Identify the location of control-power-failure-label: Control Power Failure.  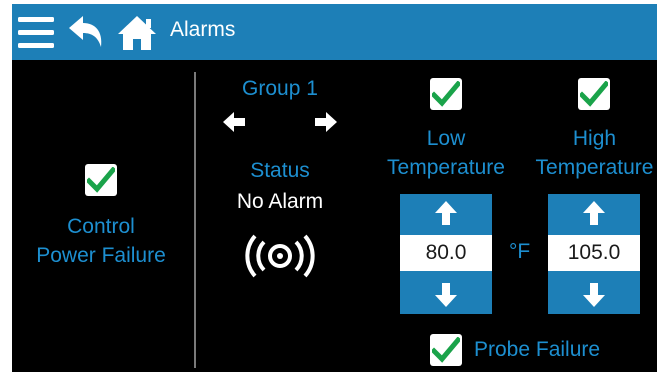
(101, 241).